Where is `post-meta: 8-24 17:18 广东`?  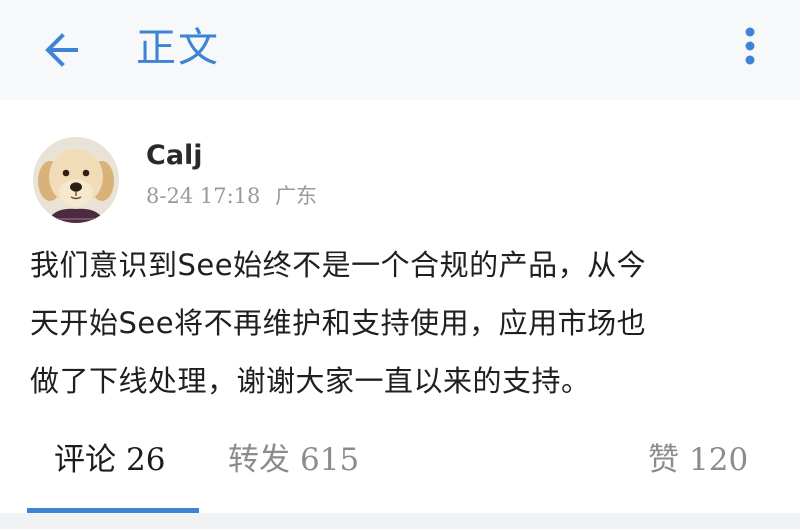 post-meta: 8-24 17:18 广东 is located at coordinates (235, 196).